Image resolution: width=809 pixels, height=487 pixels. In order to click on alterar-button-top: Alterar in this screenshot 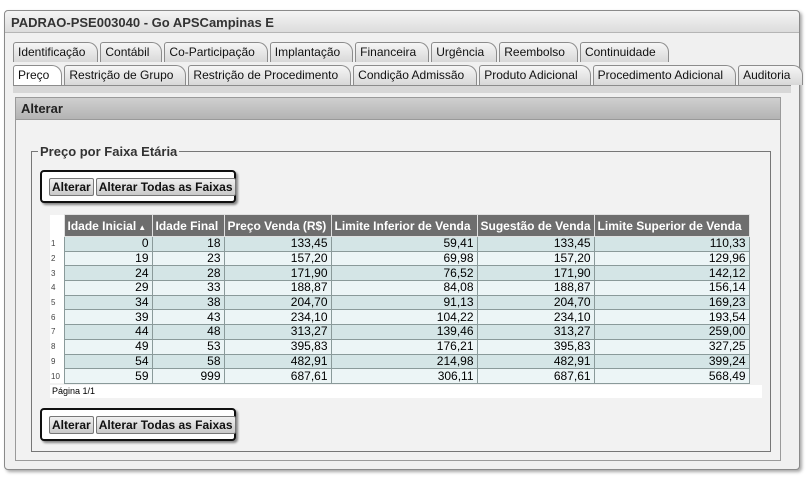, I will do `click(71, 187)`.